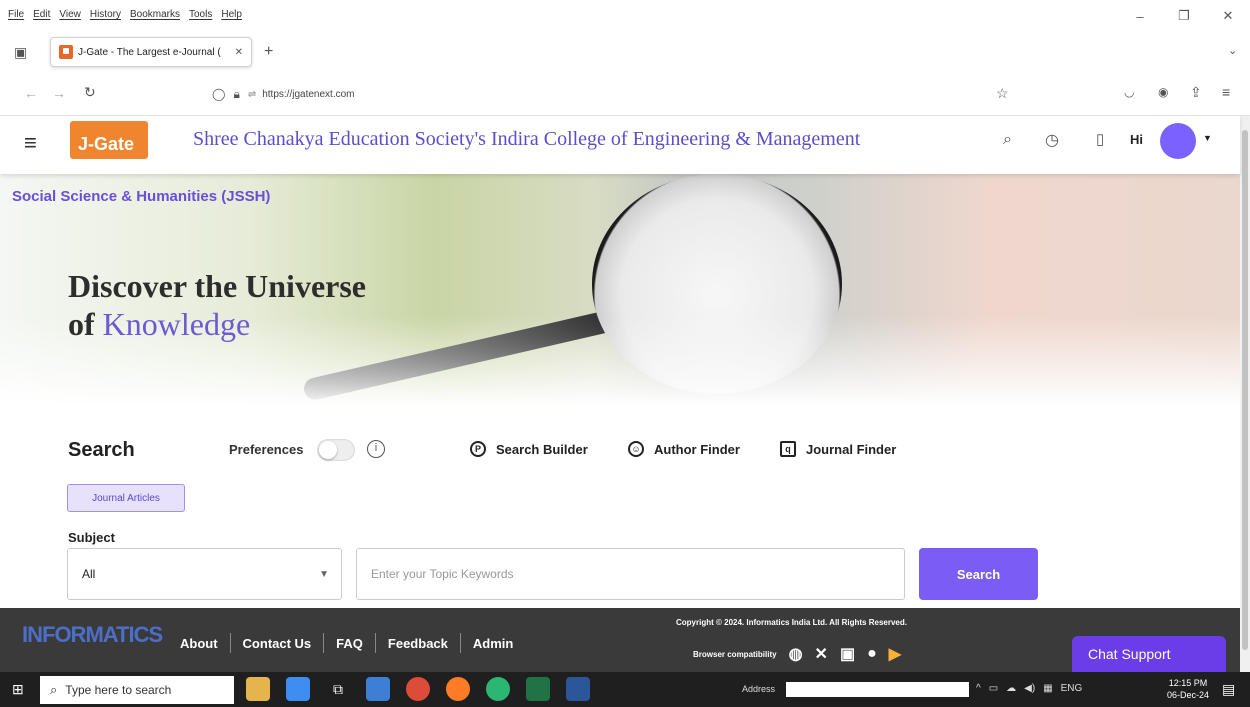 The height and width of the screenshot is (707, 1250). Describe the element at coordinates (1011, 688) in the screenshot. I see `onedrive-icon: ☁` at that location.